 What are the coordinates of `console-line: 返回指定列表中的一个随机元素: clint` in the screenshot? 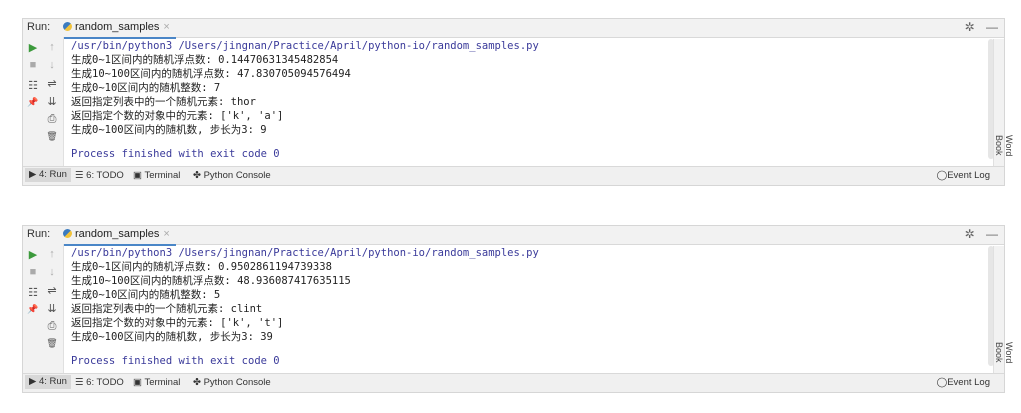 It's located at (167, 309).